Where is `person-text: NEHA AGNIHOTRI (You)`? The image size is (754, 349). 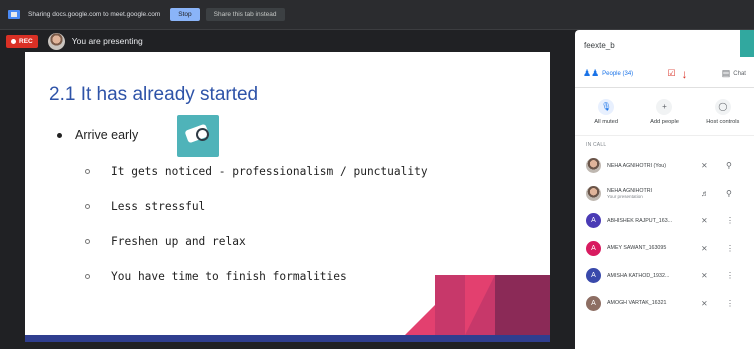 person-text: NEHA AGNIHOTRI (You) is located at coordinates (648, 166).